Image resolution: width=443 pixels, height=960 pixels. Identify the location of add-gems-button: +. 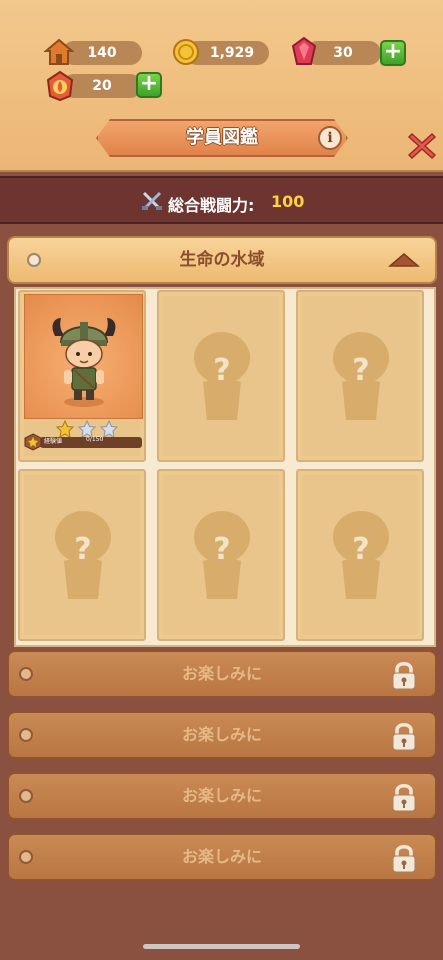
(393, 53).